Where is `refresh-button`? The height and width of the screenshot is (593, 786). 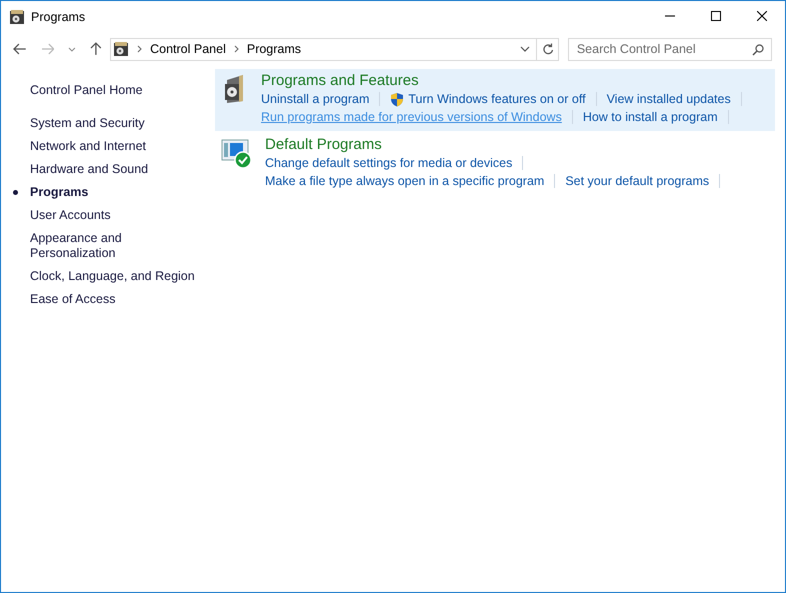
refresh-button is located at coordinates (548, 49).